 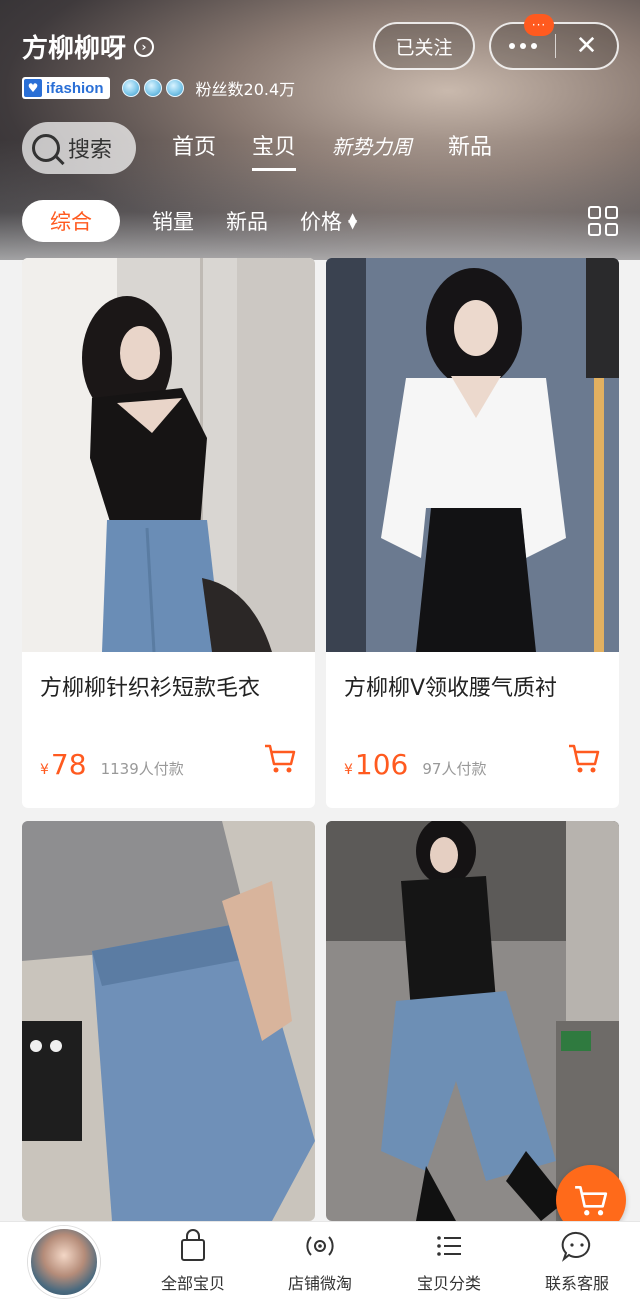 I want to click on fans-count: 粉丝数20.4万, so click(x=245, y=89).